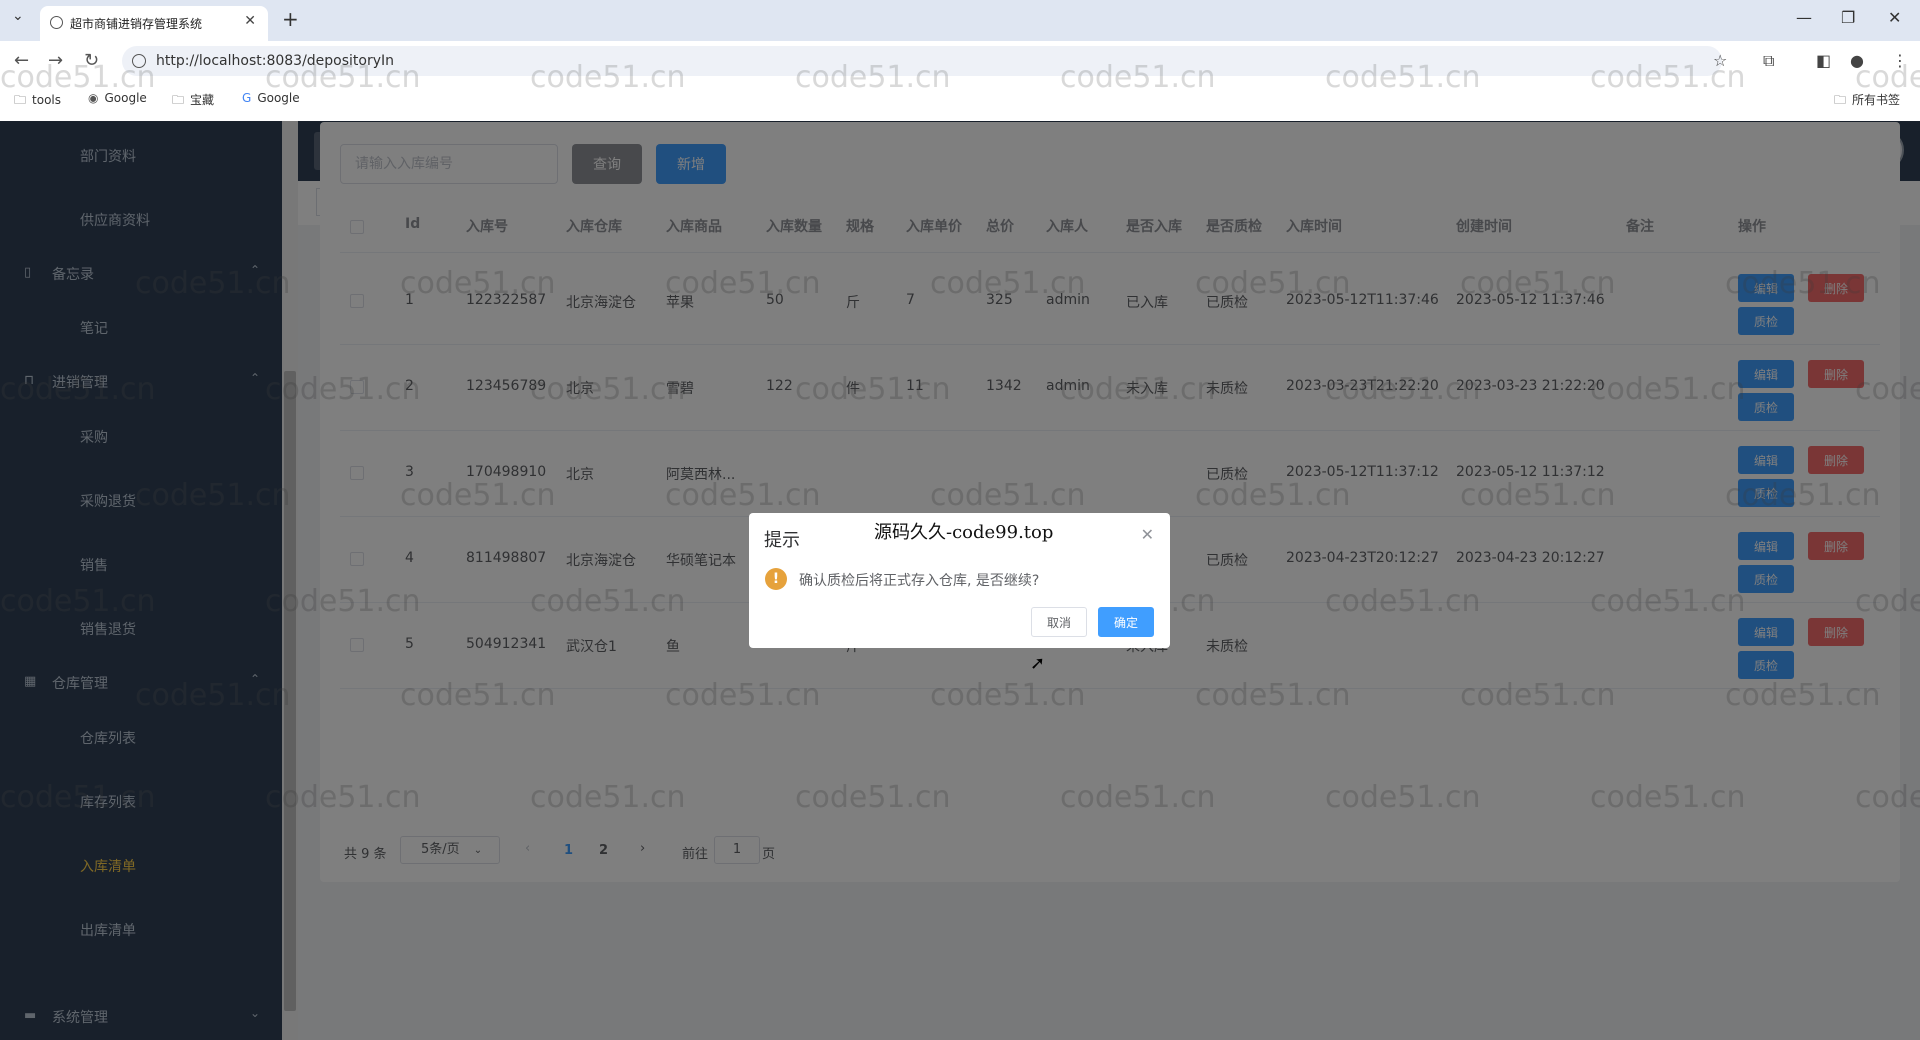 The width and height of the screenshot is (1920, 1040). What do you see at coordinates (1126, 622) in the screenshot?
I see `confirm-button: 确定` at bounding box center [1126, 622].